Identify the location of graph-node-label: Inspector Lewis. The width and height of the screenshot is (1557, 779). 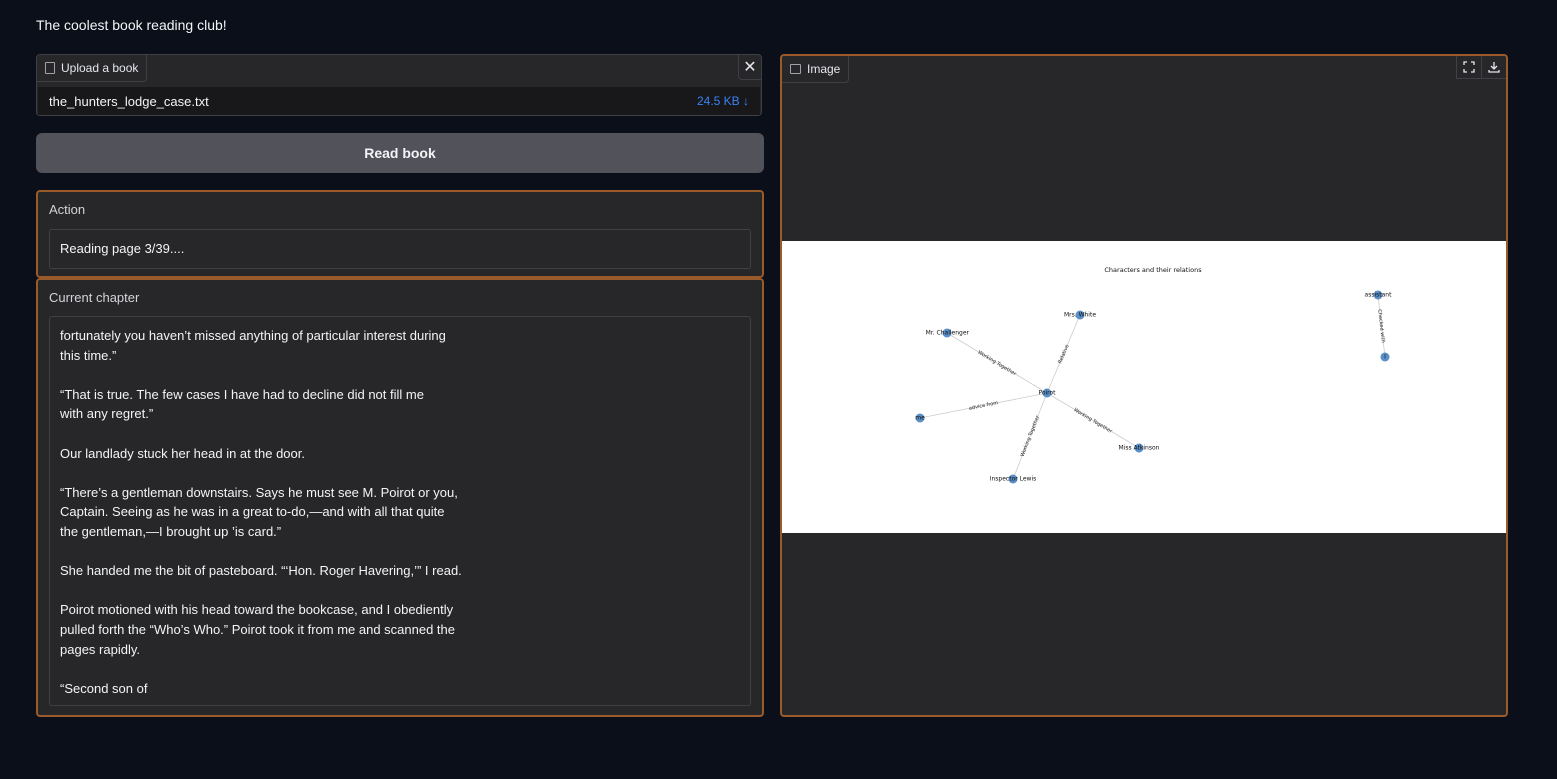
(1013, 479).